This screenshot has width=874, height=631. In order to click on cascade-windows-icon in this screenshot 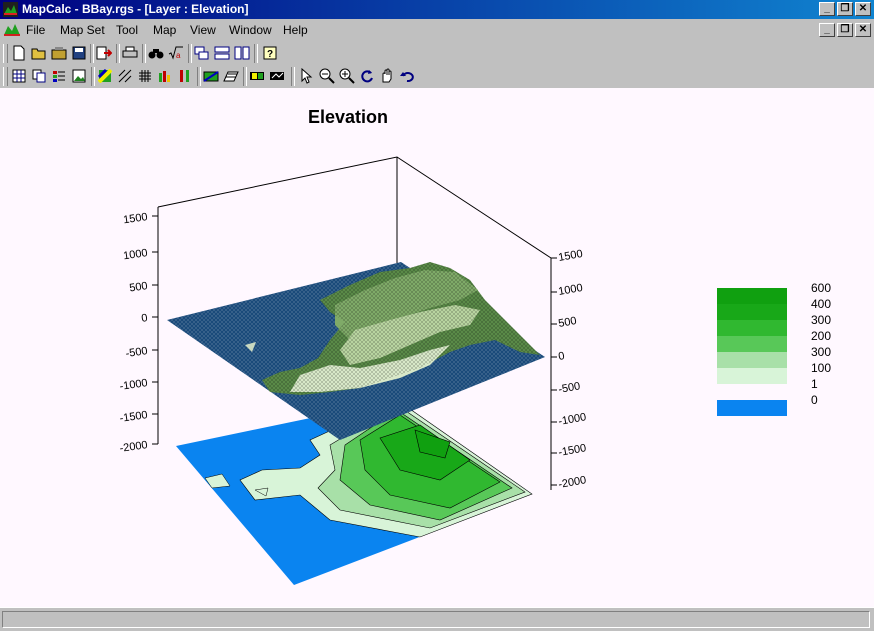, I will do `click(202, 53)`.